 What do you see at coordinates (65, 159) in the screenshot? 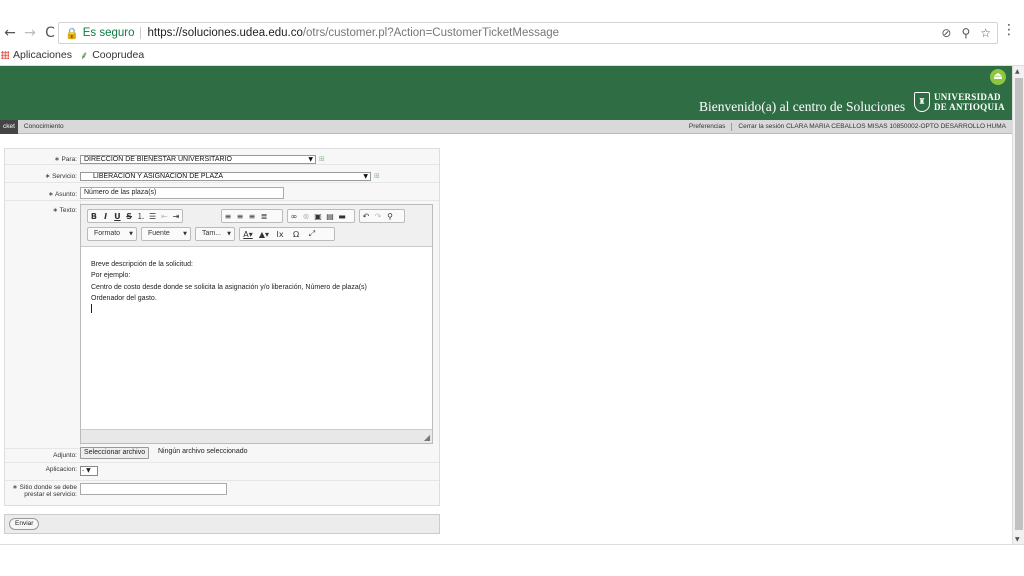
I see `para-label: ∗ Para:` at bounding box center [65, 159].